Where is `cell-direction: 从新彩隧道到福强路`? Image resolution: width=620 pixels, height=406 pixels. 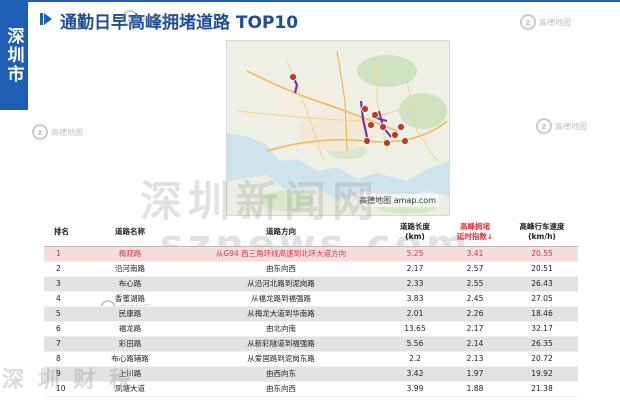 cell-direction: 从新彩隧道到福强路 is located at coordinates (281, 343).